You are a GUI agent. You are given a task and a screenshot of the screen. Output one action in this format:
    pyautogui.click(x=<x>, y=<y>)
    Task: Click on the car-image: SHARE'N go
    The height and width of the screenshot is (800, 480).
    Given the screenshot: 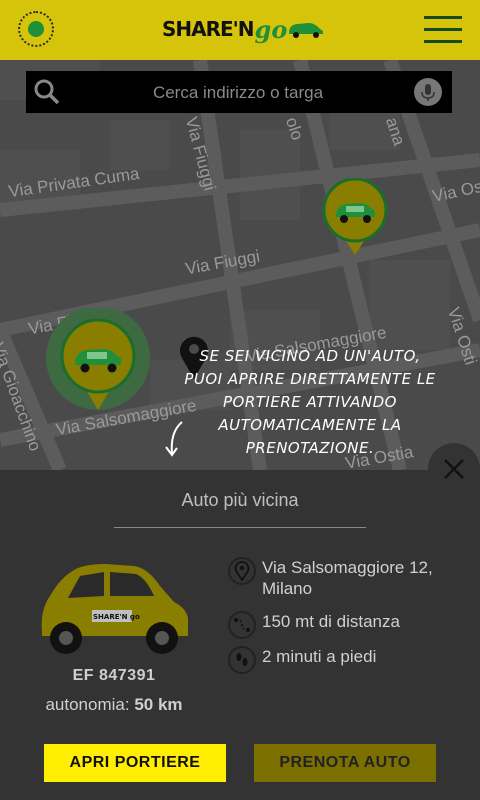 What is the action you would take?
    pyautogui.click(x=114, y=611)
    